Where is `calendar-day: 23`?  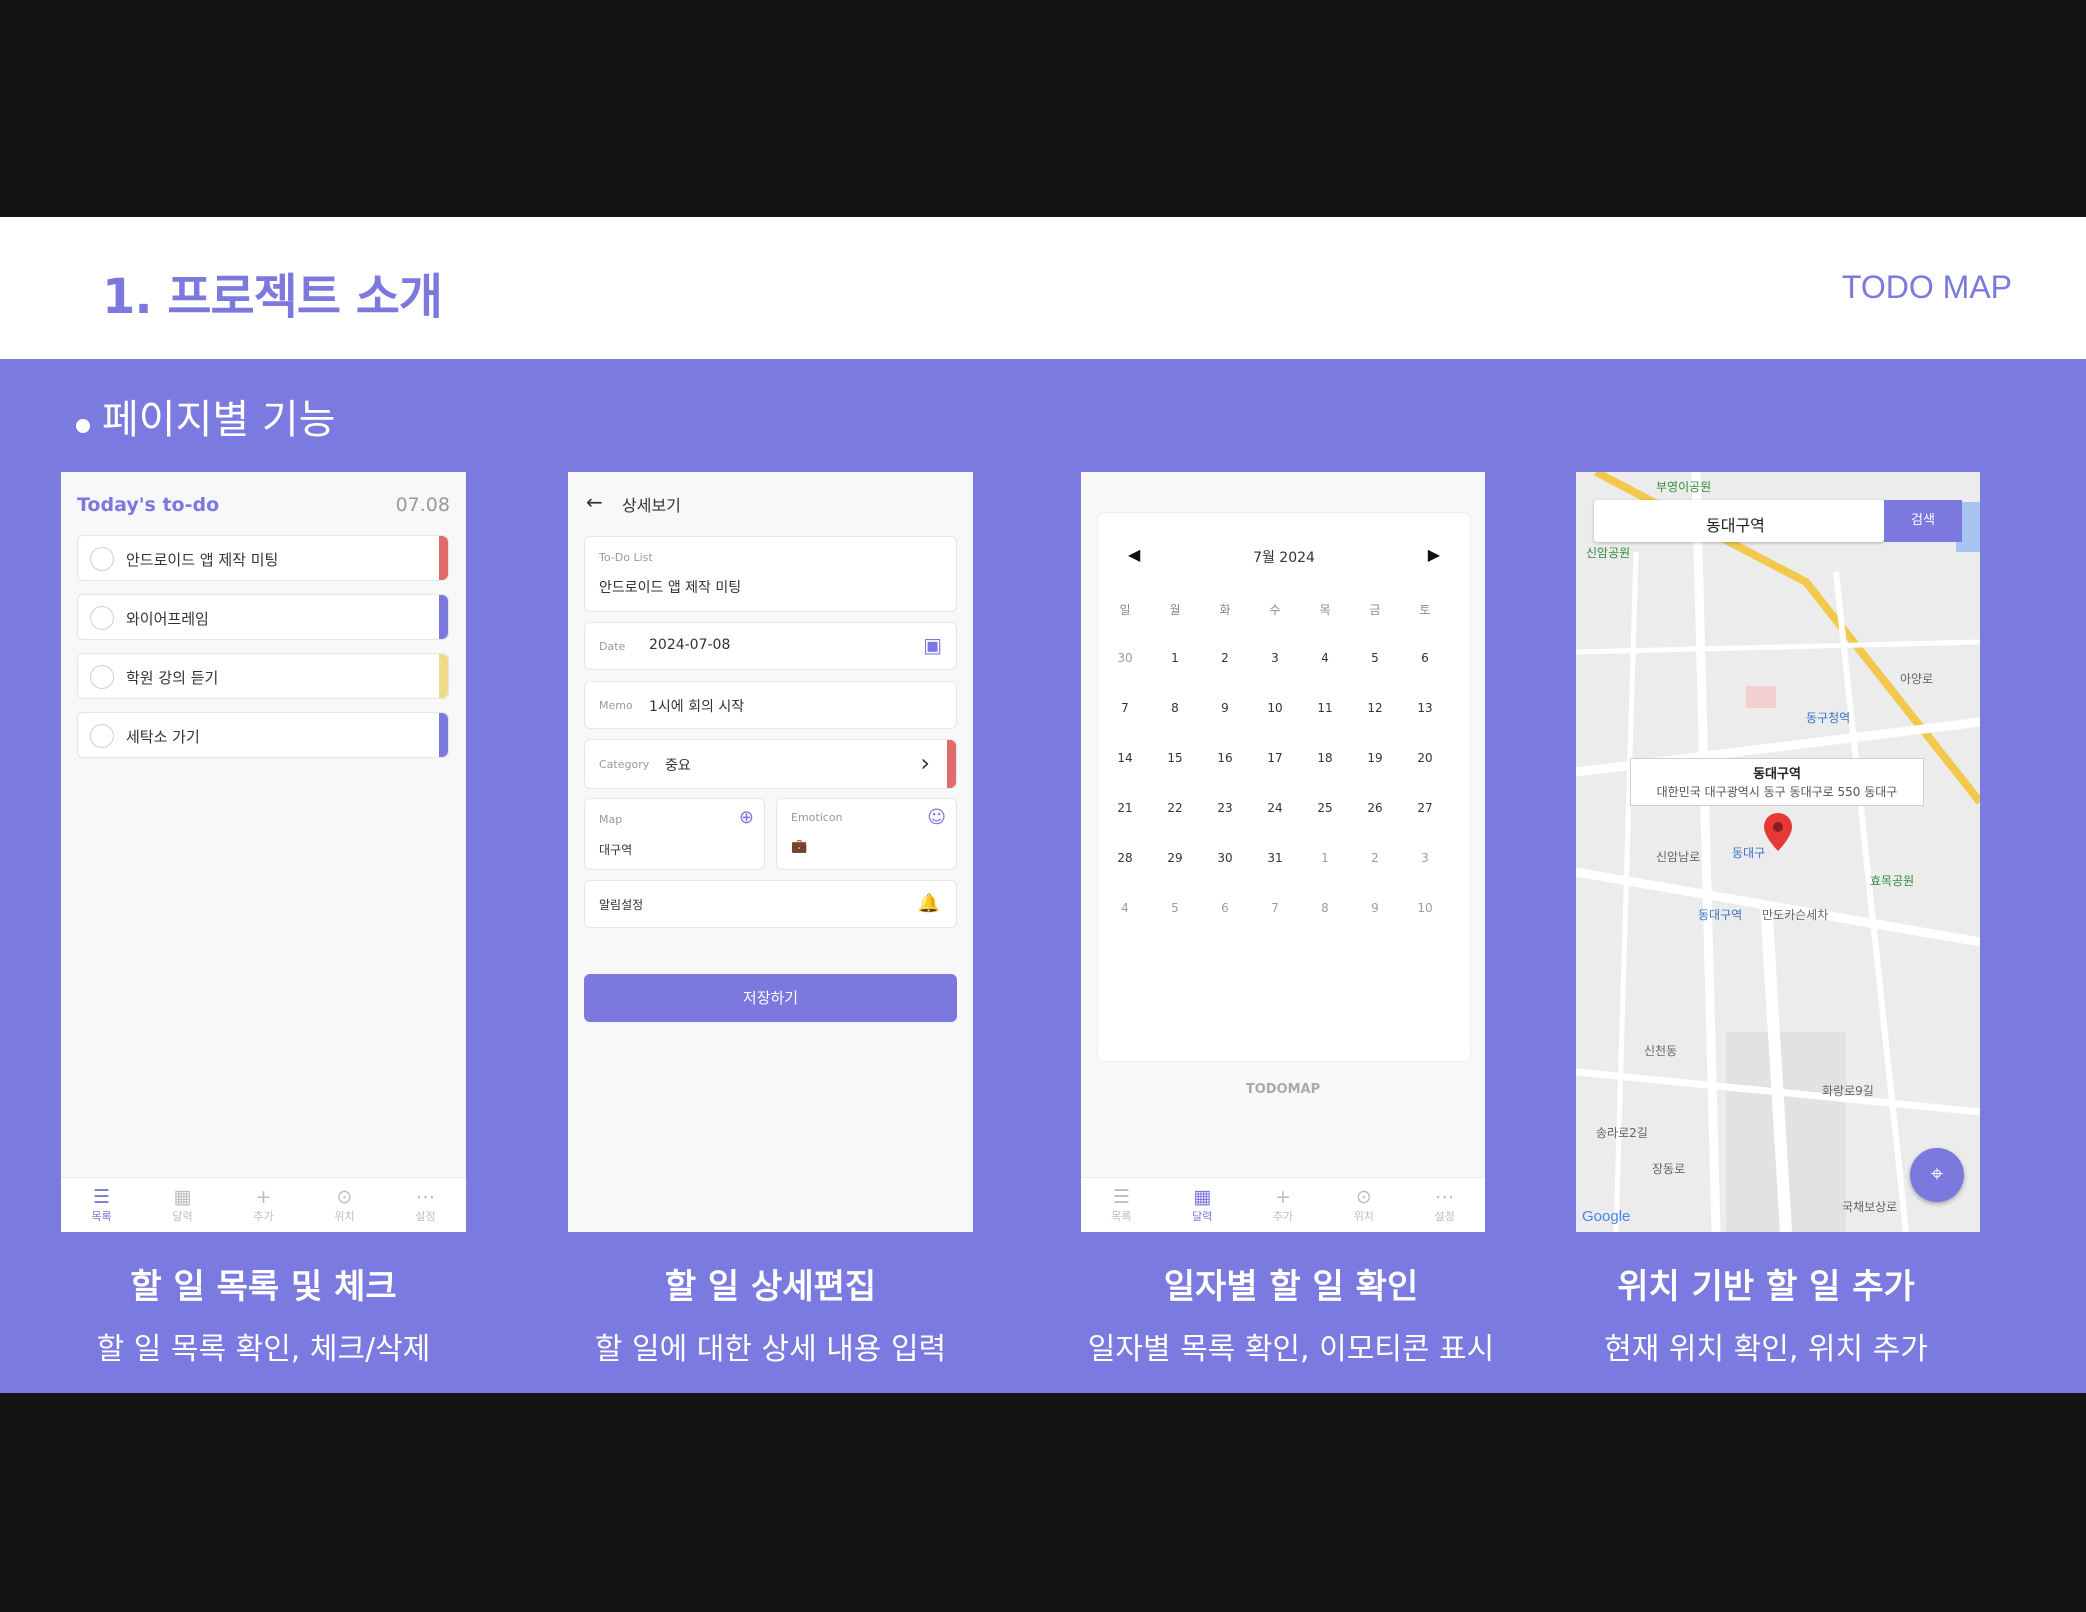
calendar-day: 23 is located at coordinates (1225, 808).